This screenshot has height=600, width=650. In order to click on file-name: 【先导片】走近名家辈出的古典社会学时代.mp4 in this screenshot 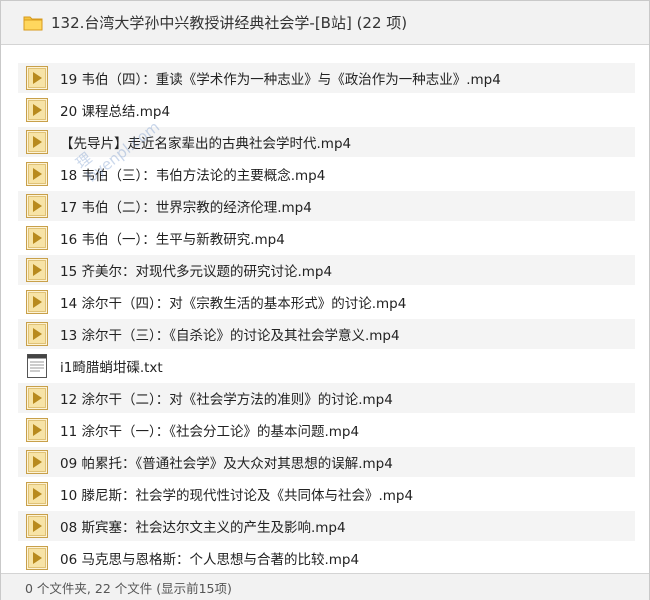, I will do `click(206, 144)`.